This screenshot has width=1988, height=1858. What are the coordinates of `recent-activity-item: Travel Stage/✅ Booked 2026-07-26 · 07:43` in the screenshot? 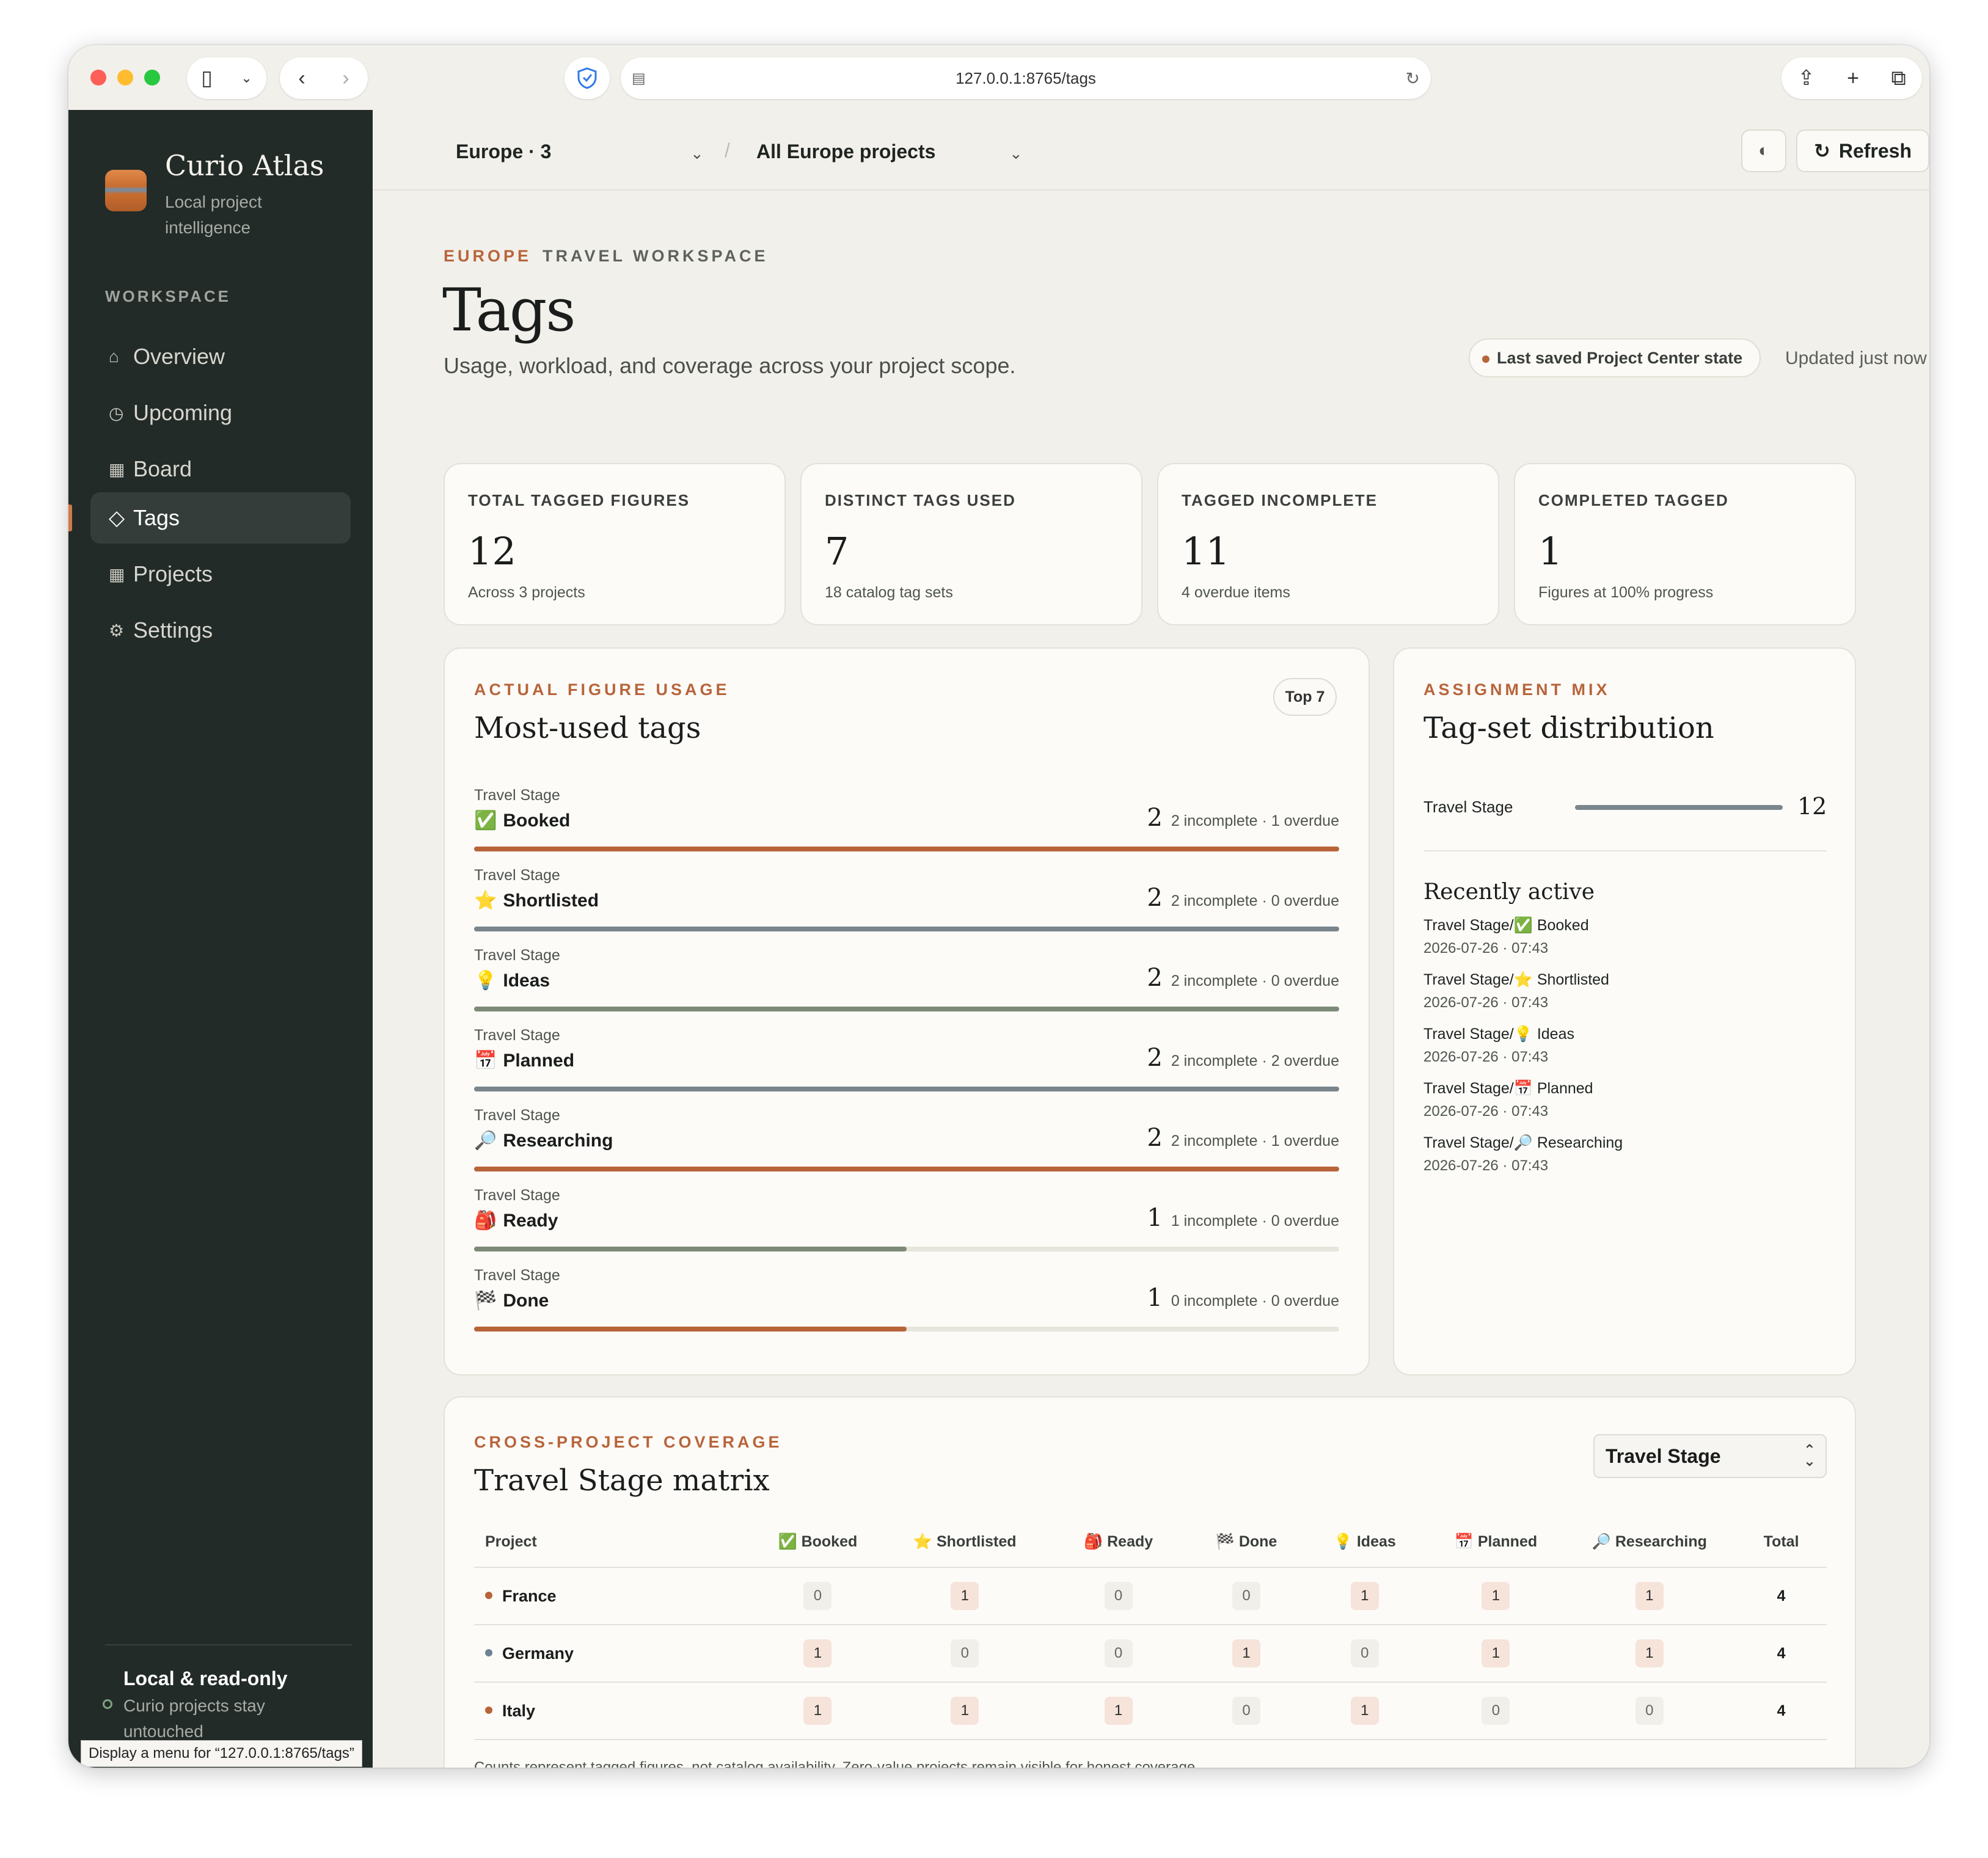 It's located at (1506, 937).